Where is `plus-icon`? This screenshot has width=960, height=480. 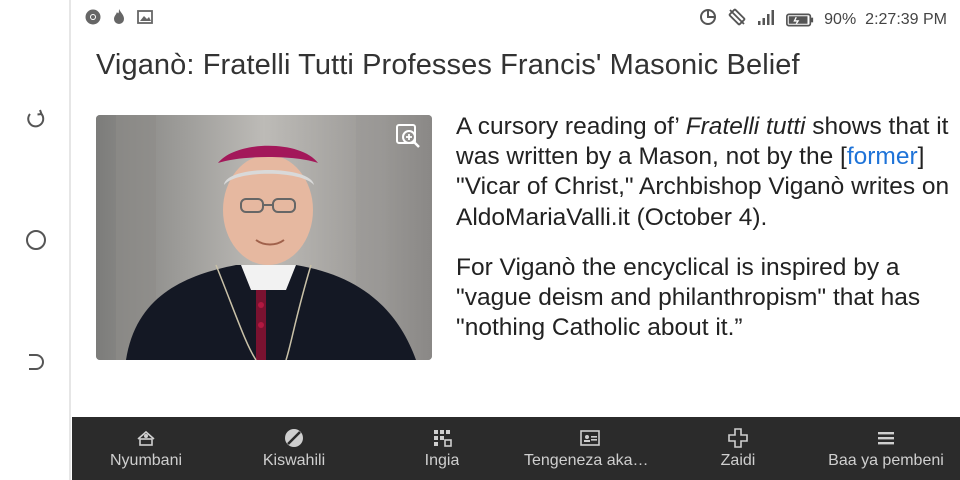
plus-icon is located at coordinates (738, 438).